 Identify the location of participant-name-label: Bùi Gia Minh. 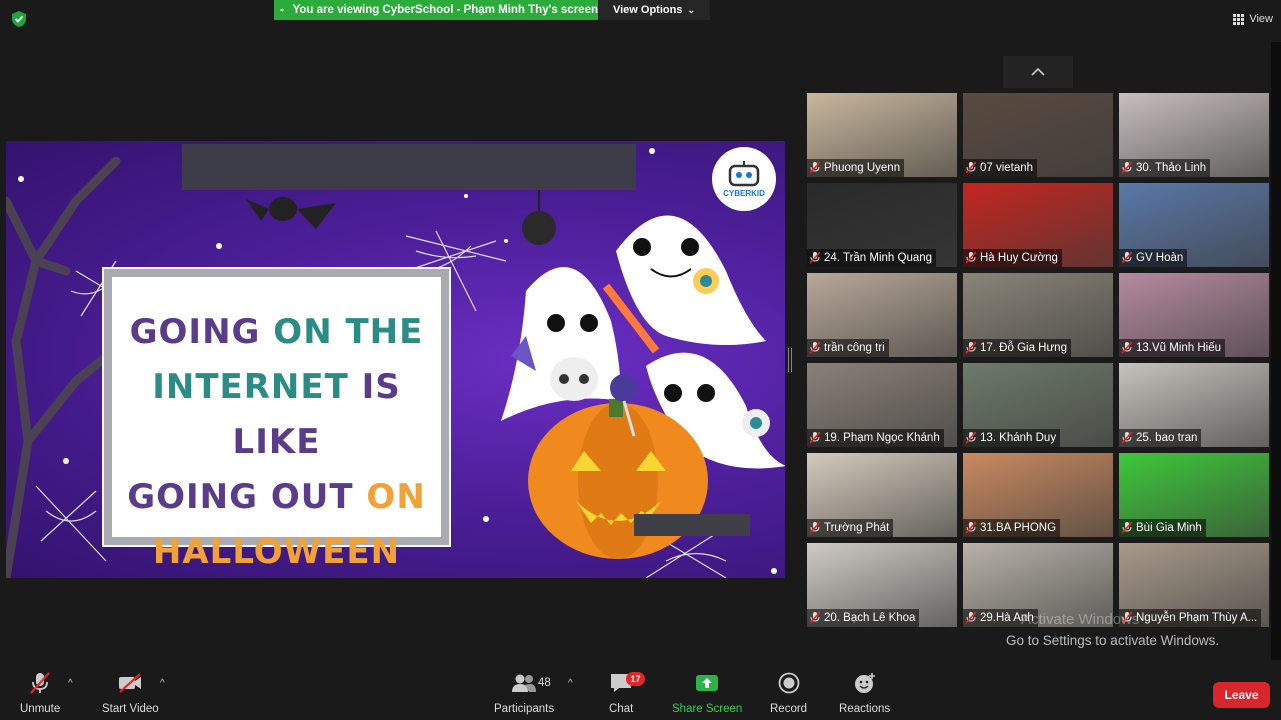
(1162, 528).